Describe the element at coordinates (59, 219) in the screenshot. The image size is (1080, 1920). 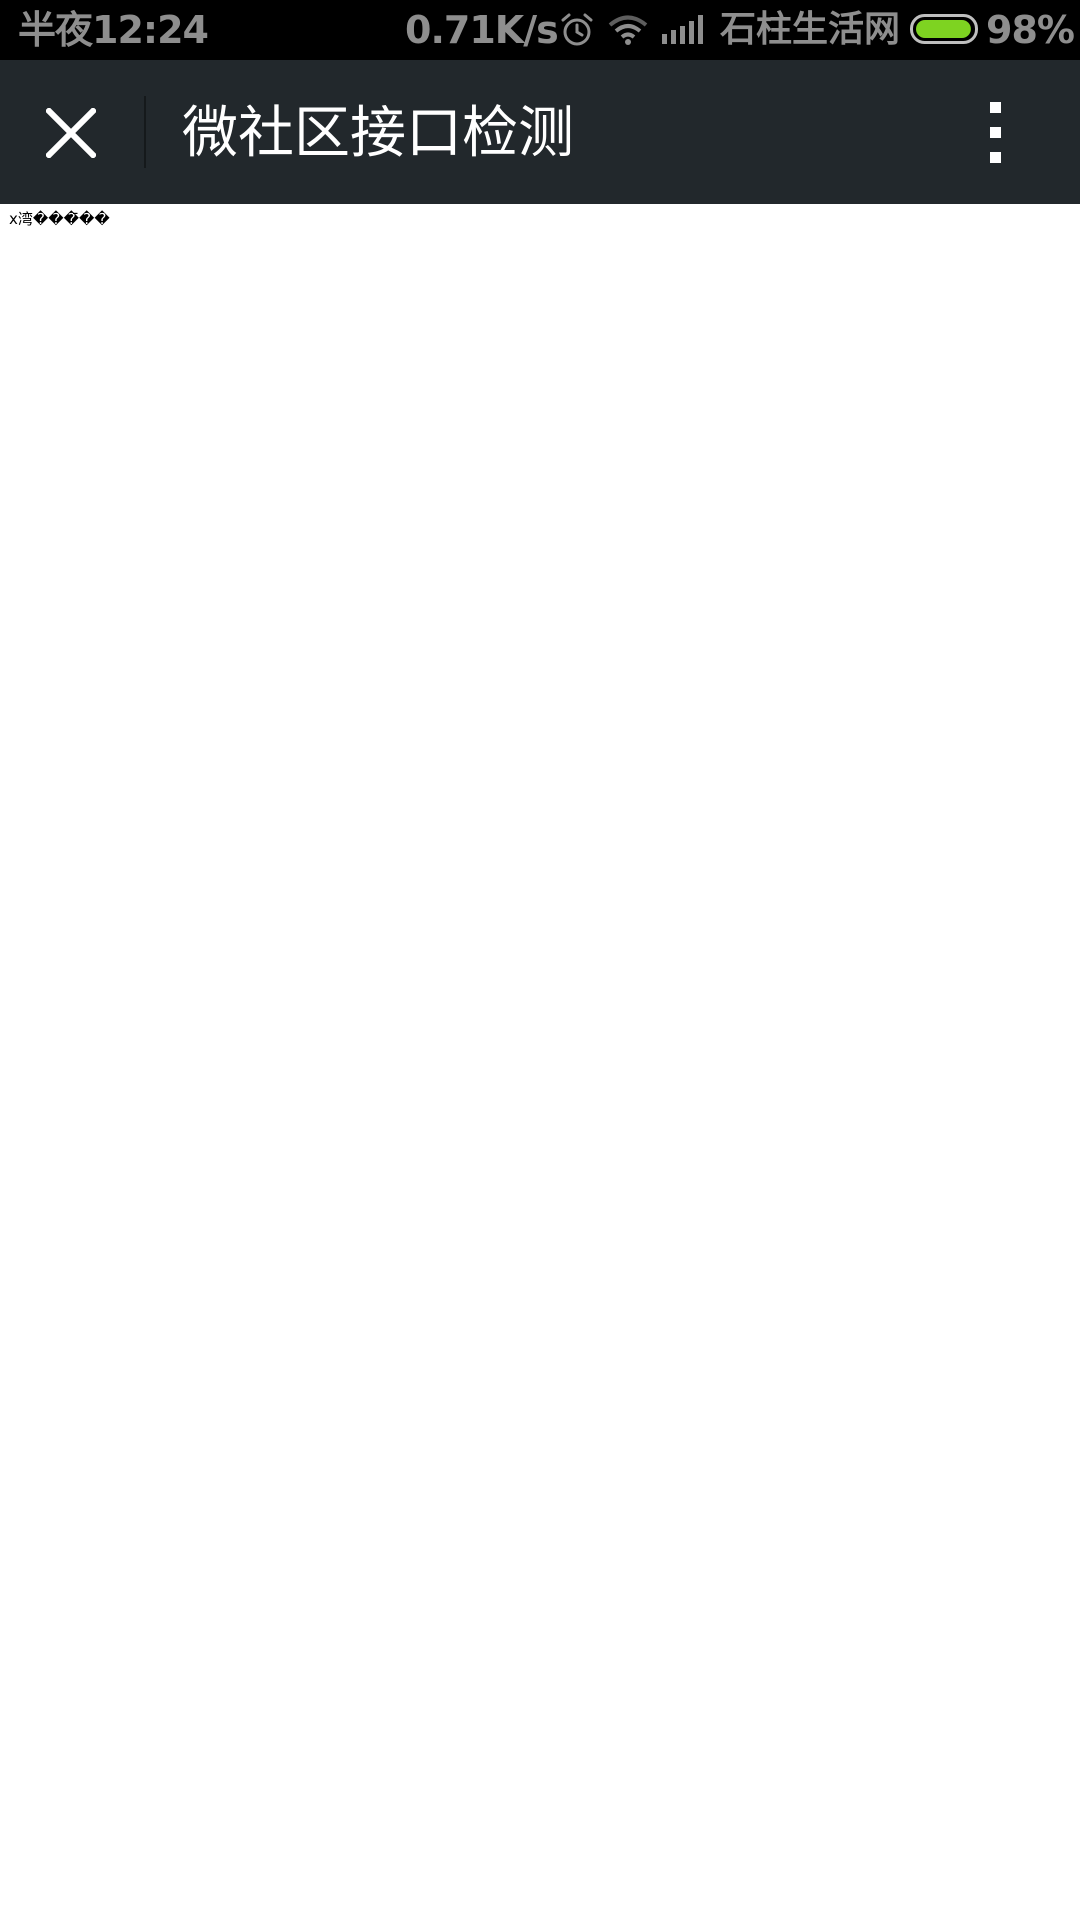
I see `page-body-text: x湾���̄̄��` at that location.